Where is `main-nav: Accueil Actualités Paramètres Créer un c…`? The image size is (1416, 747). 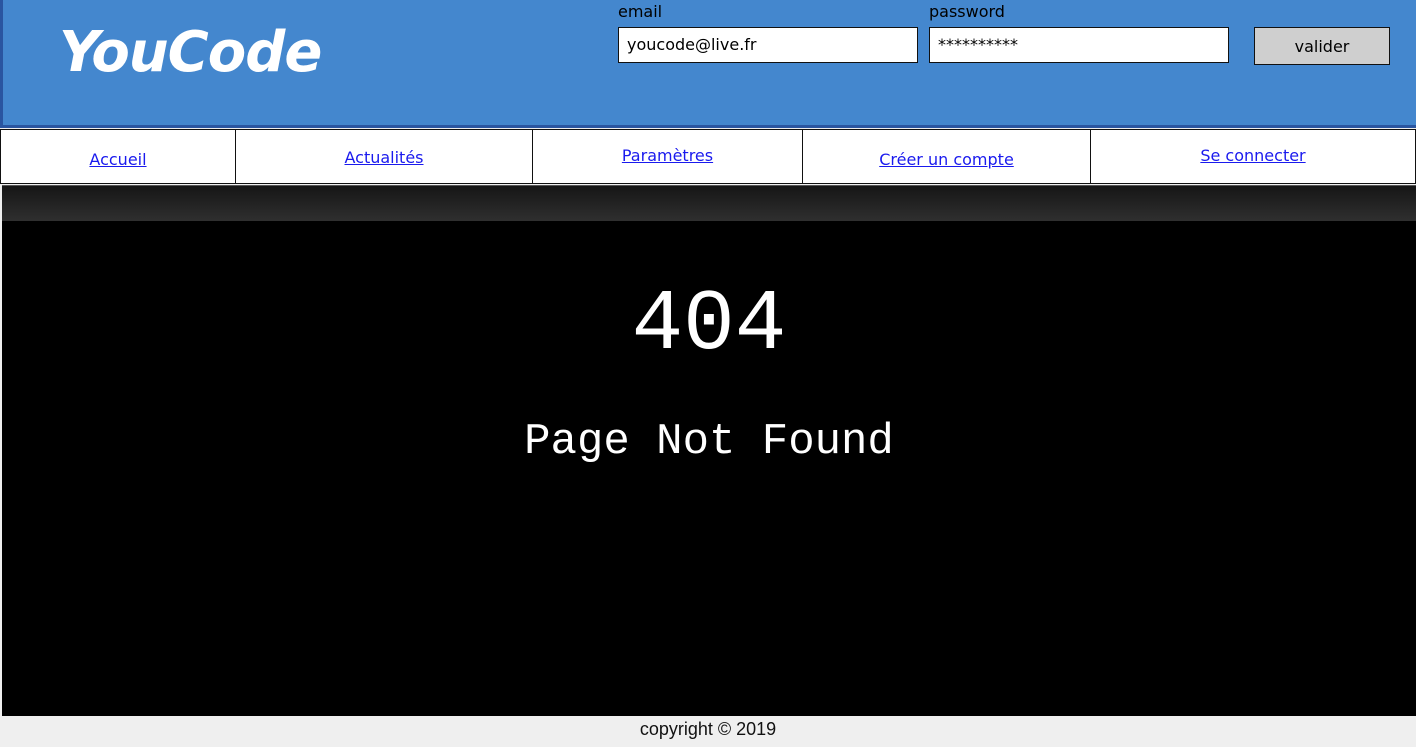 main-nav: Accueil Actualités Paramètres Créer un c… is located at coordinates (708, 156).